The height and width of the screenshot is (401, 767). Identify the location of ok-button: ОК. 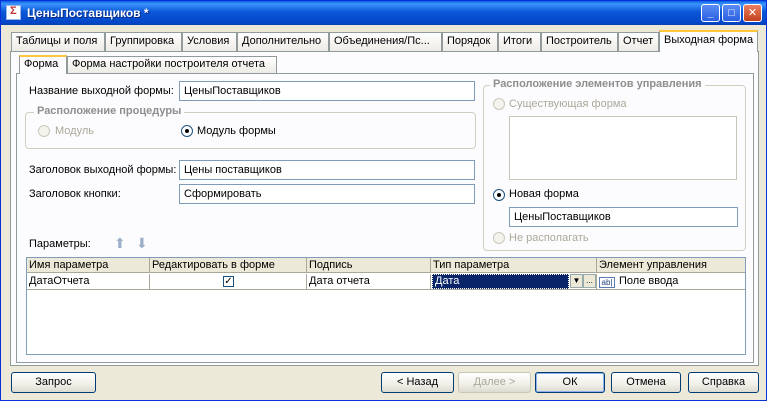
(570, 382).